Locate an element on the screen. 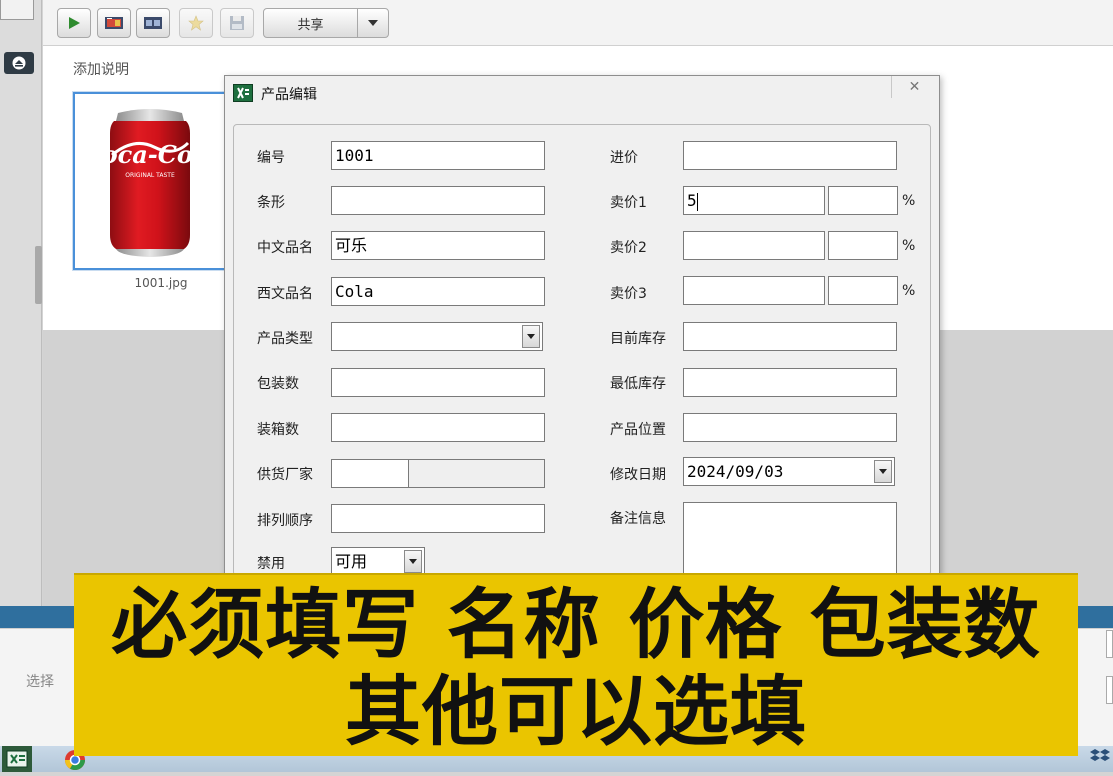 This screenshot has height=776, width=1113. add-photo-button is located at coordinates (114, 23).